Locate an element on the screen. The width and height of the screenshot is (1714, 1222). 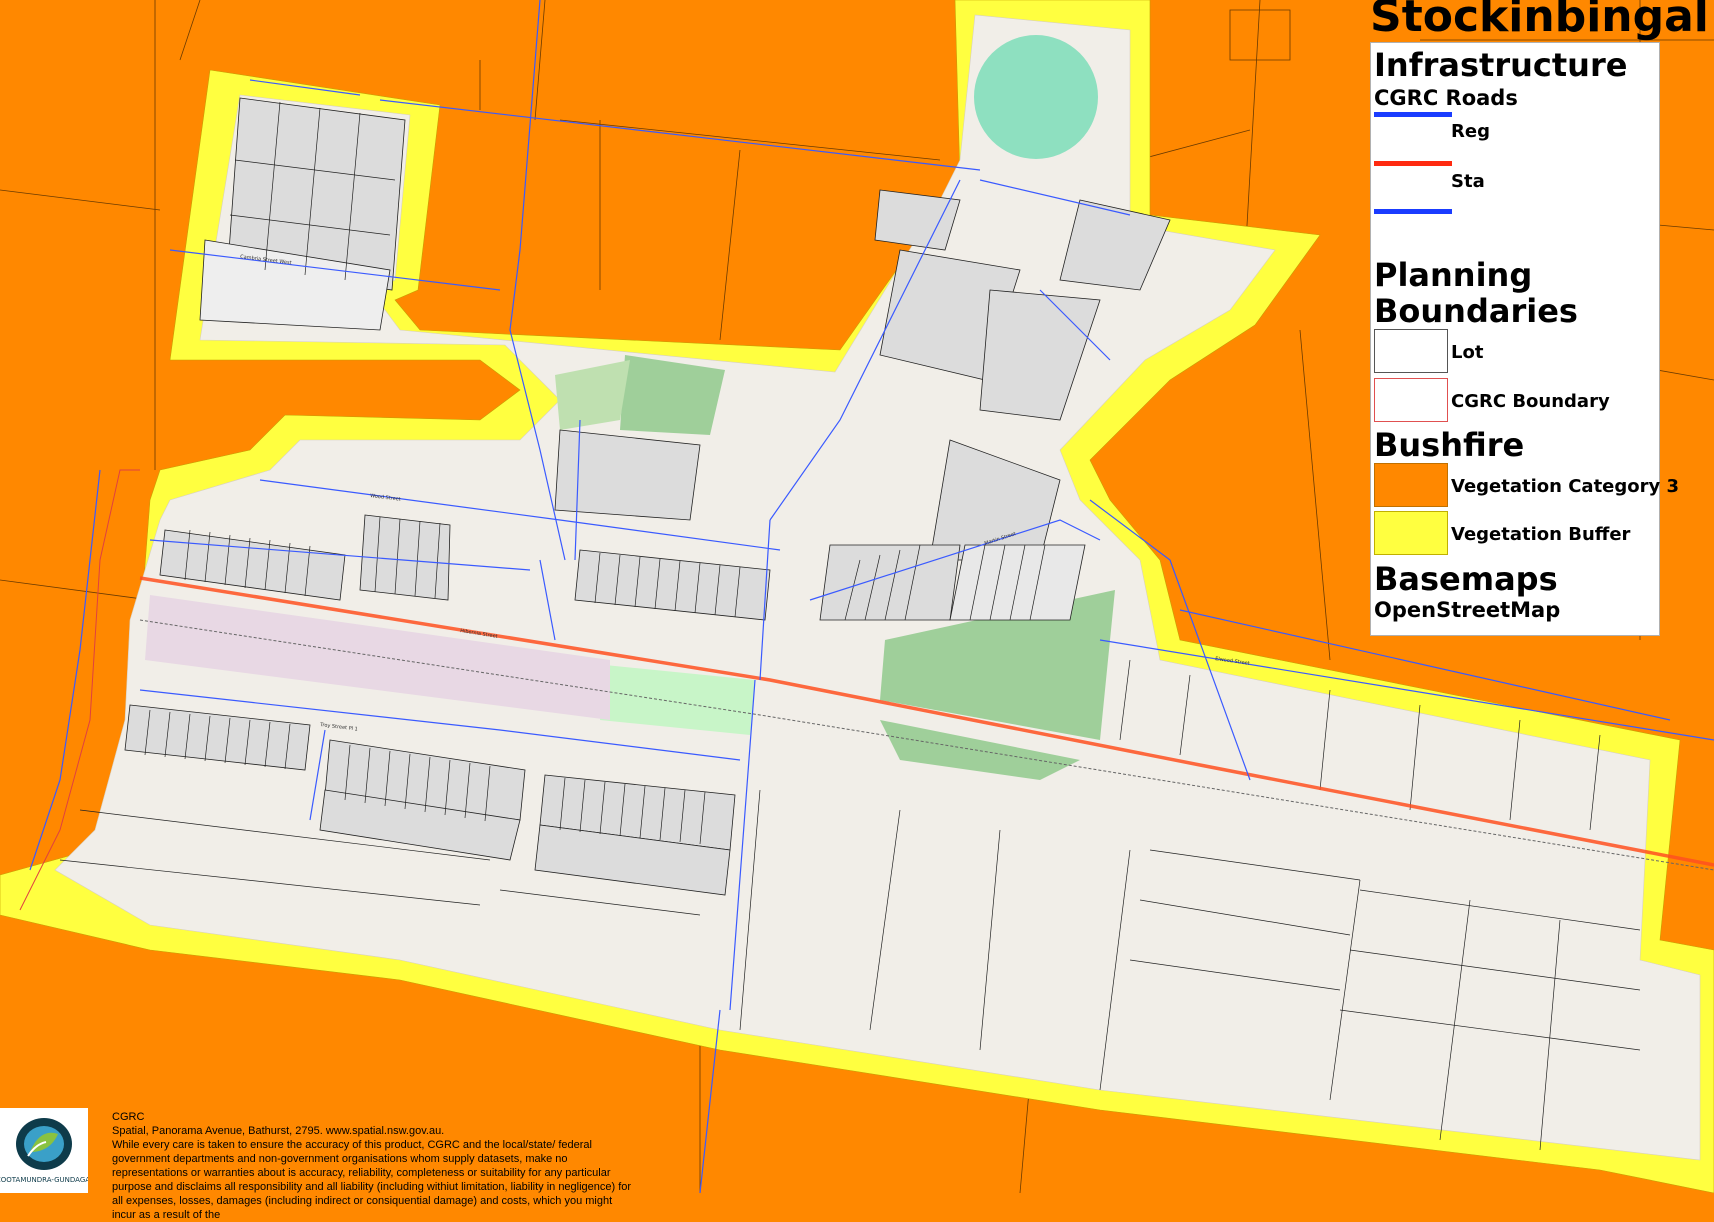
legend-road-sta-label: Sta is located at coordinates (1468, 181).